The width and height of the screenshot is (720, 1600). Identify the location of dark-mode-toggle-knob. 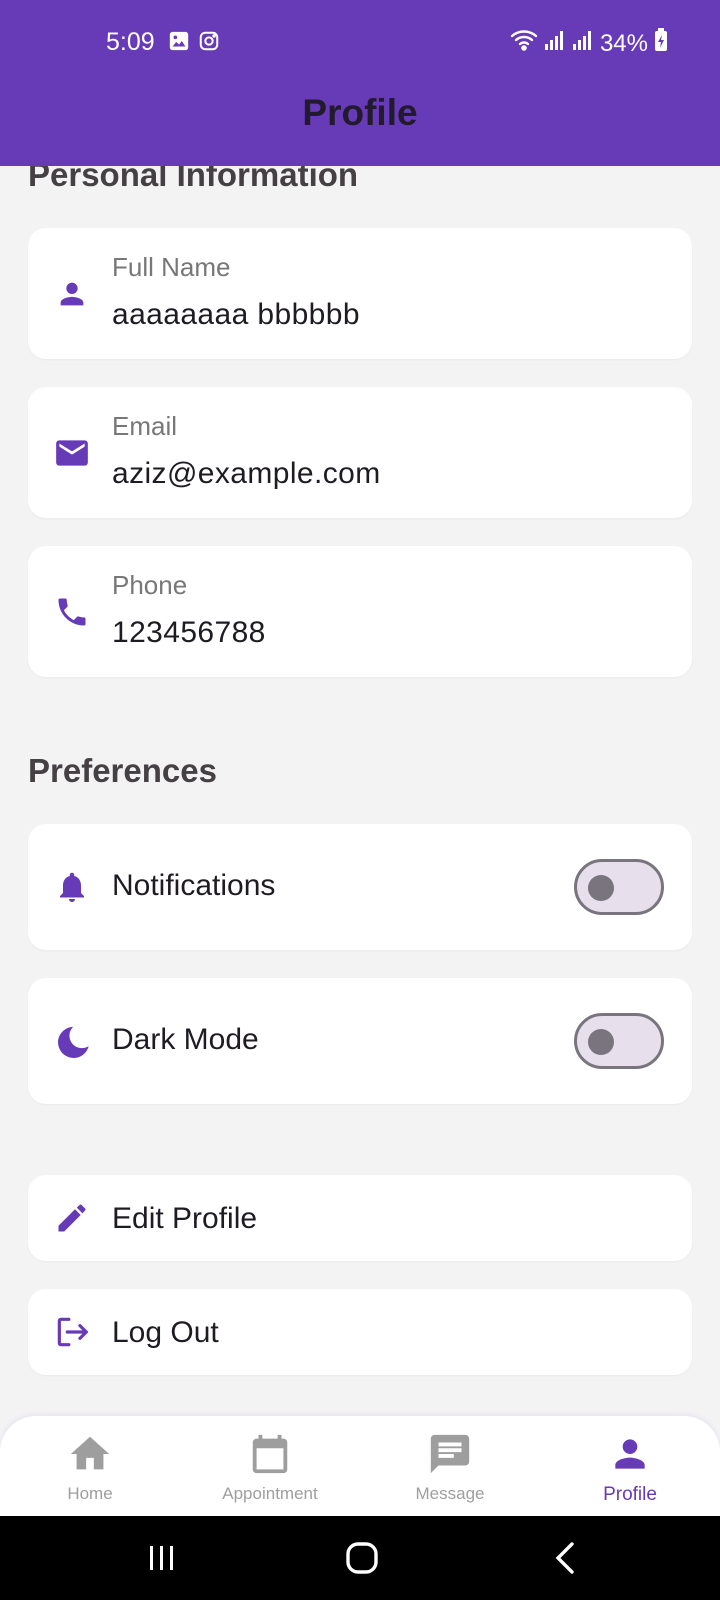
(601, 1042).